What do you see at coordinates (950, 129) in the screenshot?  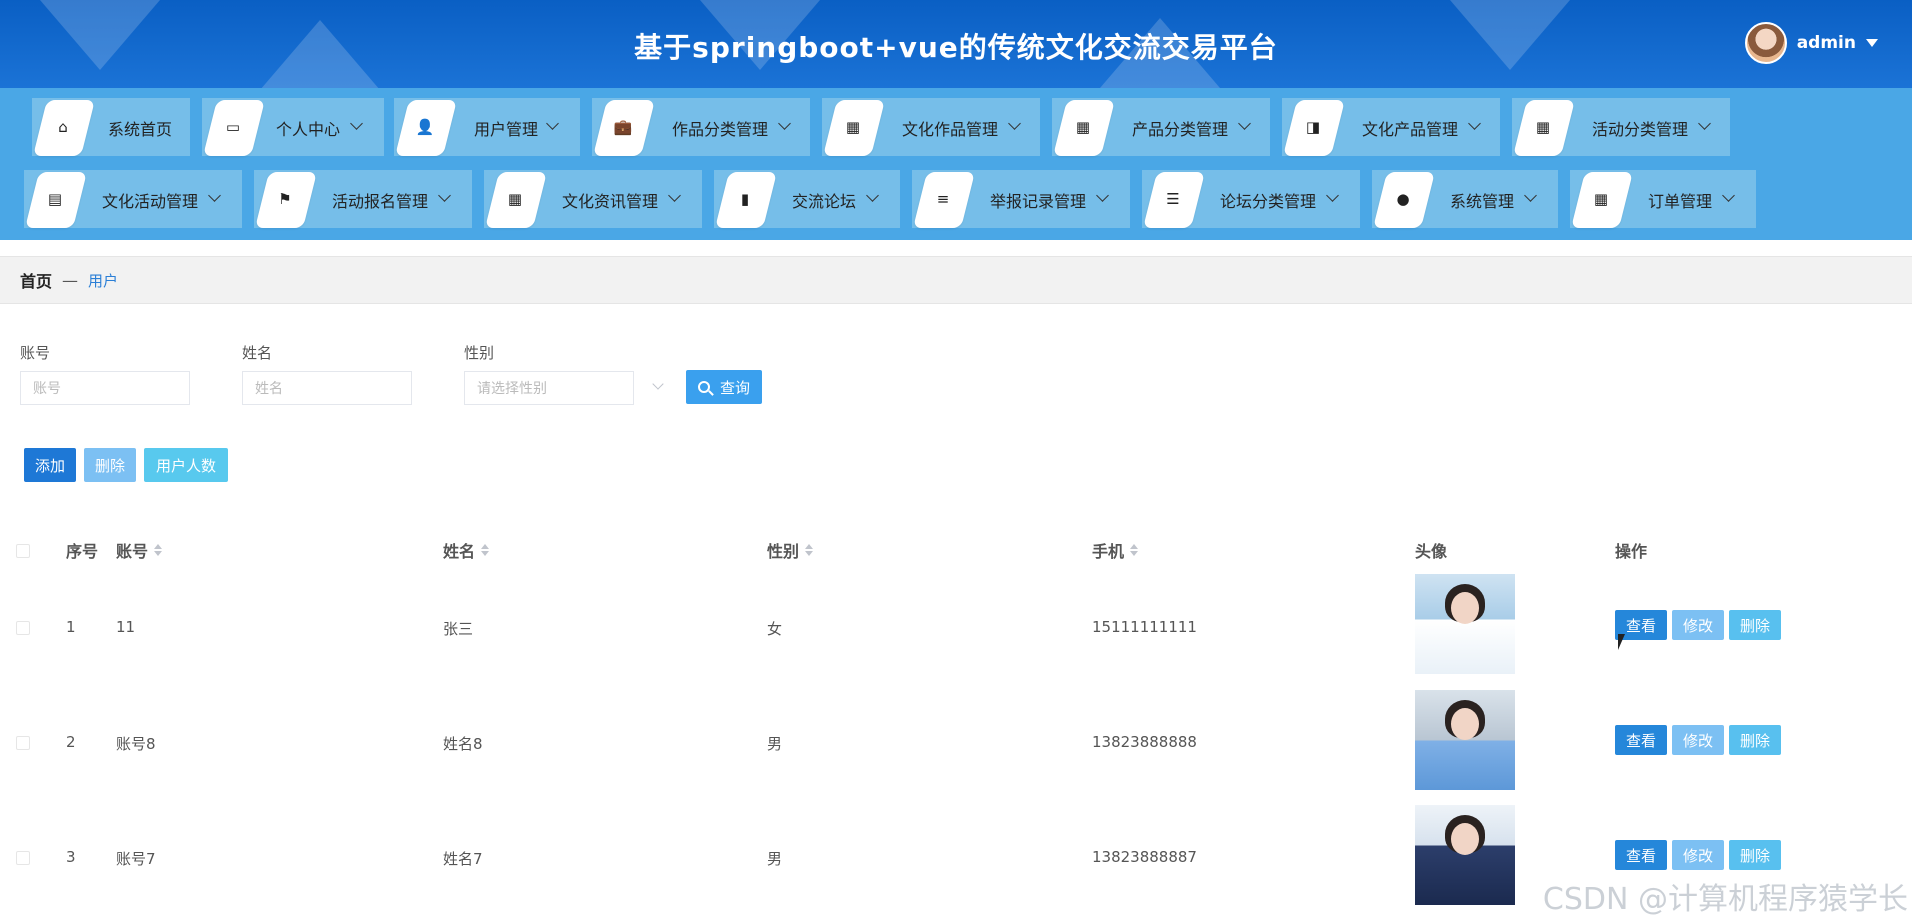 I see `nav-label: 文化作品管理` at bounding box center [950, 129].